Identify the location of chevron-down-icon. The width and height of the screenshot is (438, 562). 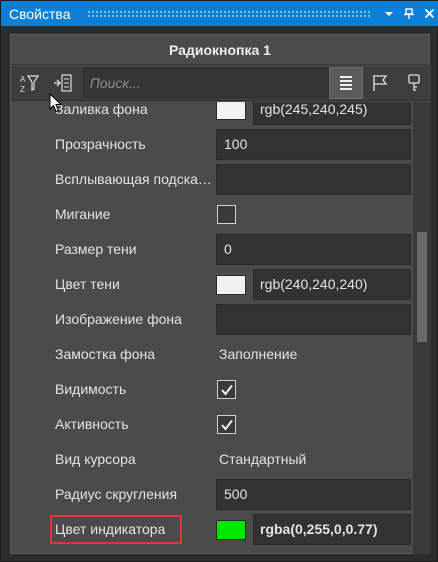
(389, 14).